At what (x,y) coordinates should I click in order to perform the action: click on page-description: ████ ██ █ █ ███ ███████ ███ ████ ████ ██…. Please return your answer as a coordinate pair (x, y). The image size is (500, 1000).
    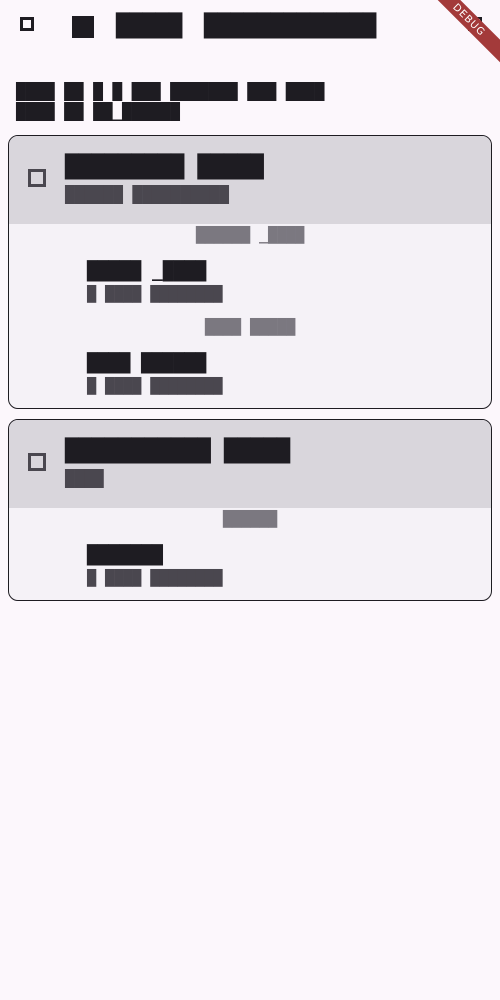
    Looking at the image, I should click on (250, 102).